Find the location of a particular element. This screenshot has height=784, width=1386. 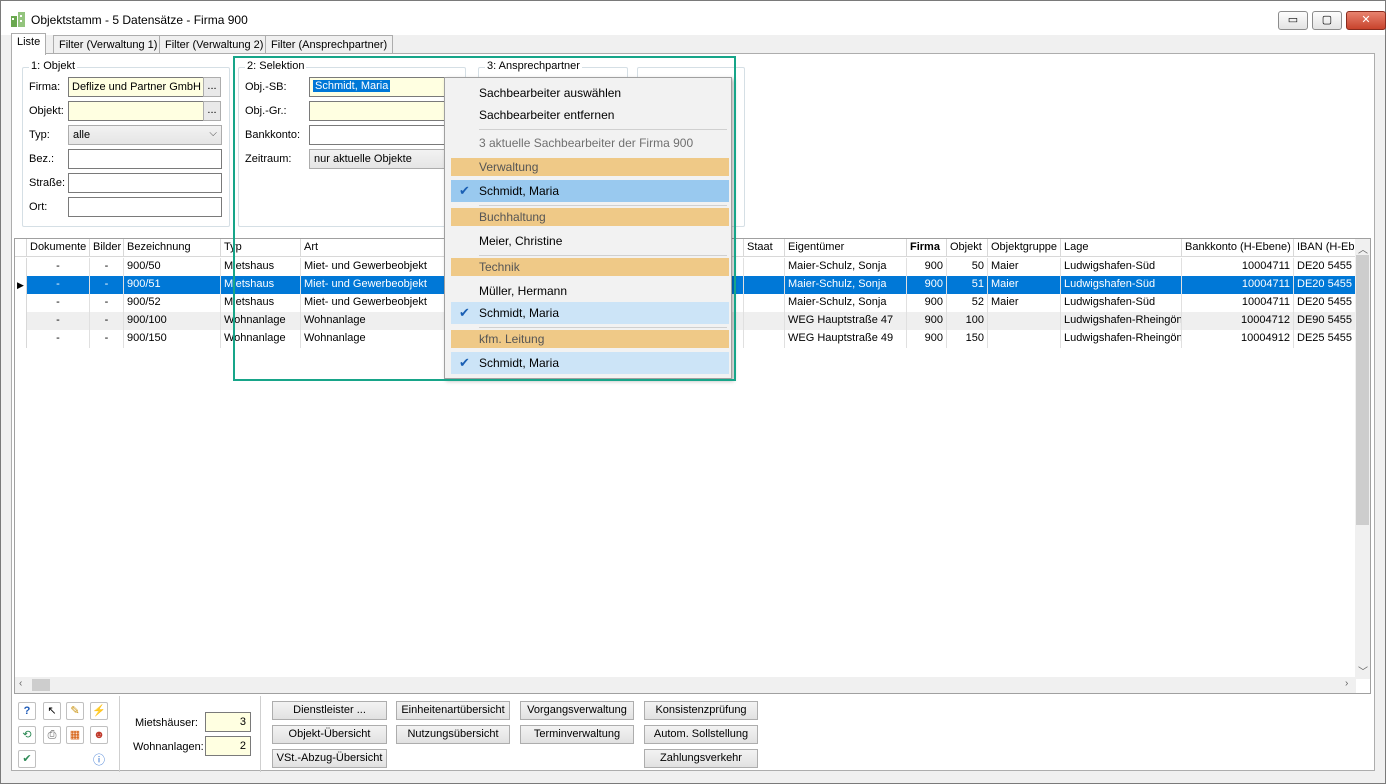

pointer-icon: ↖ is located at coordinates (52, 711).